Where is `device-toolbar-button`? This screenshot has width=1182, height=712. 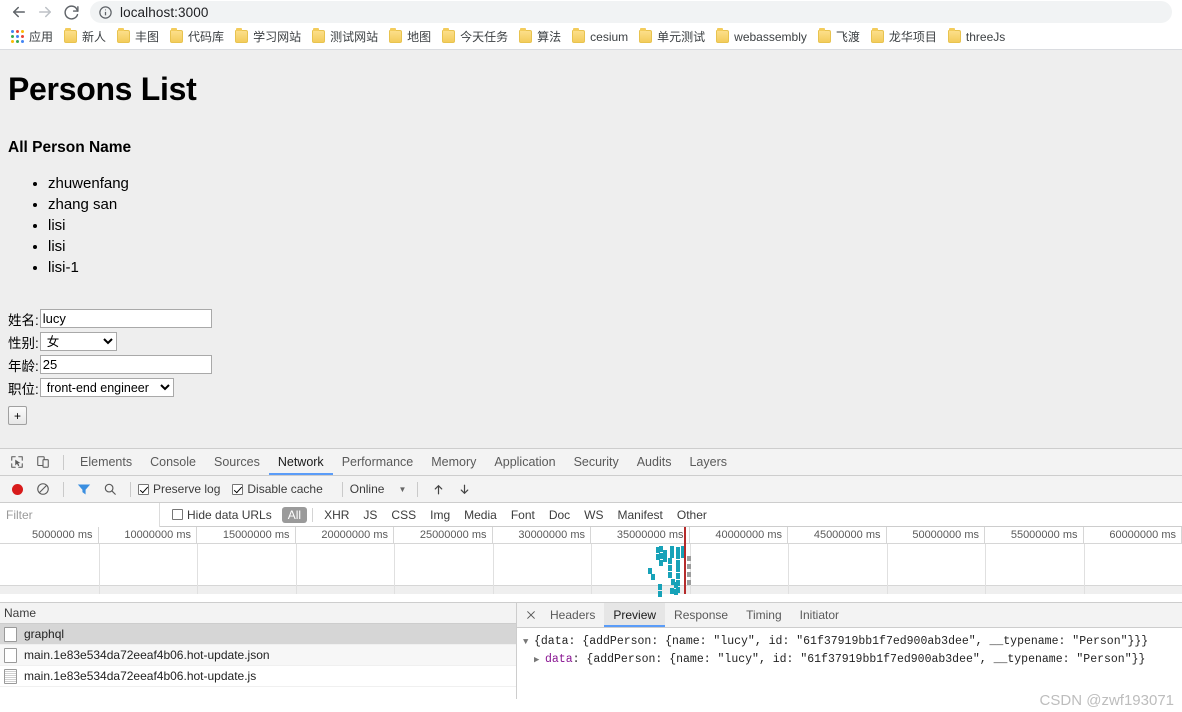
device-toolbar-button is located at coordinates (43, 462).